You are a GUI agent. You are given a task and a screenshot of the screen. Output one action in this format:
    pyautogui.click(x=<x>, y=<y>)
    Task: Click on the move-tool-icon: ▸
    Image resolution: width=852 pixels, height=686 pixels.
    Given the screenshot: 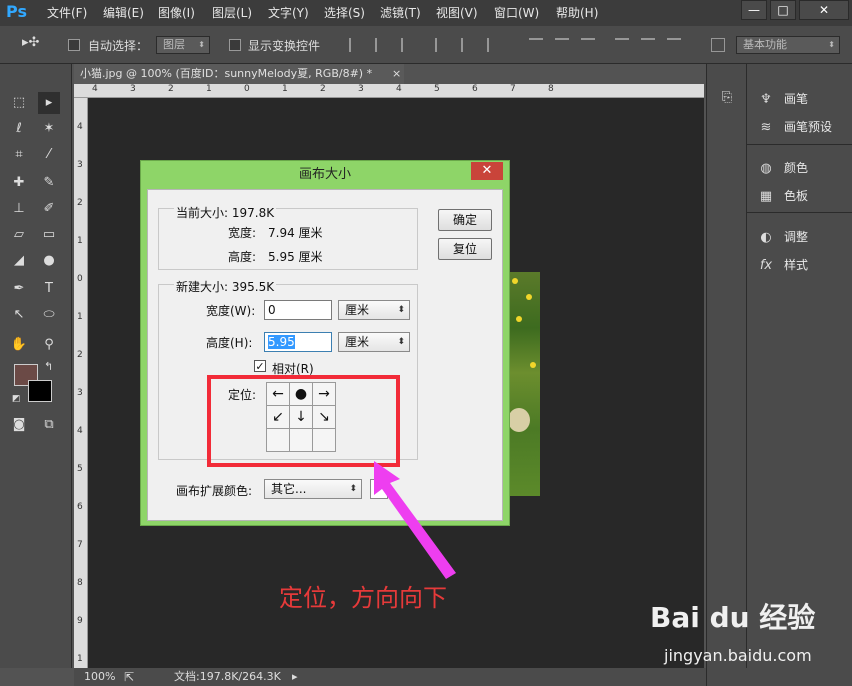 What is the action you would take?
    pyautogui.click(x=49, y=103)
    